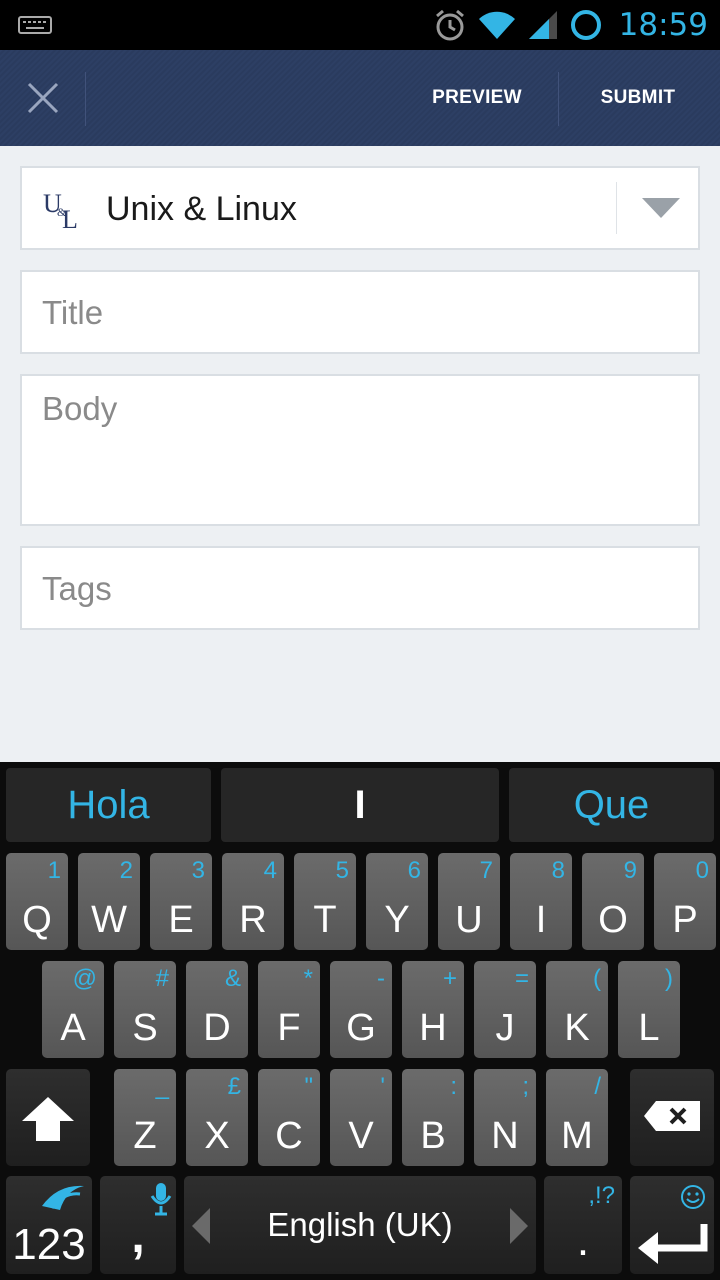  What do you see at coordinates (54, 870) in the screenshot?
I see `key-secondary-label: 1` at bounding box center [54, 870].